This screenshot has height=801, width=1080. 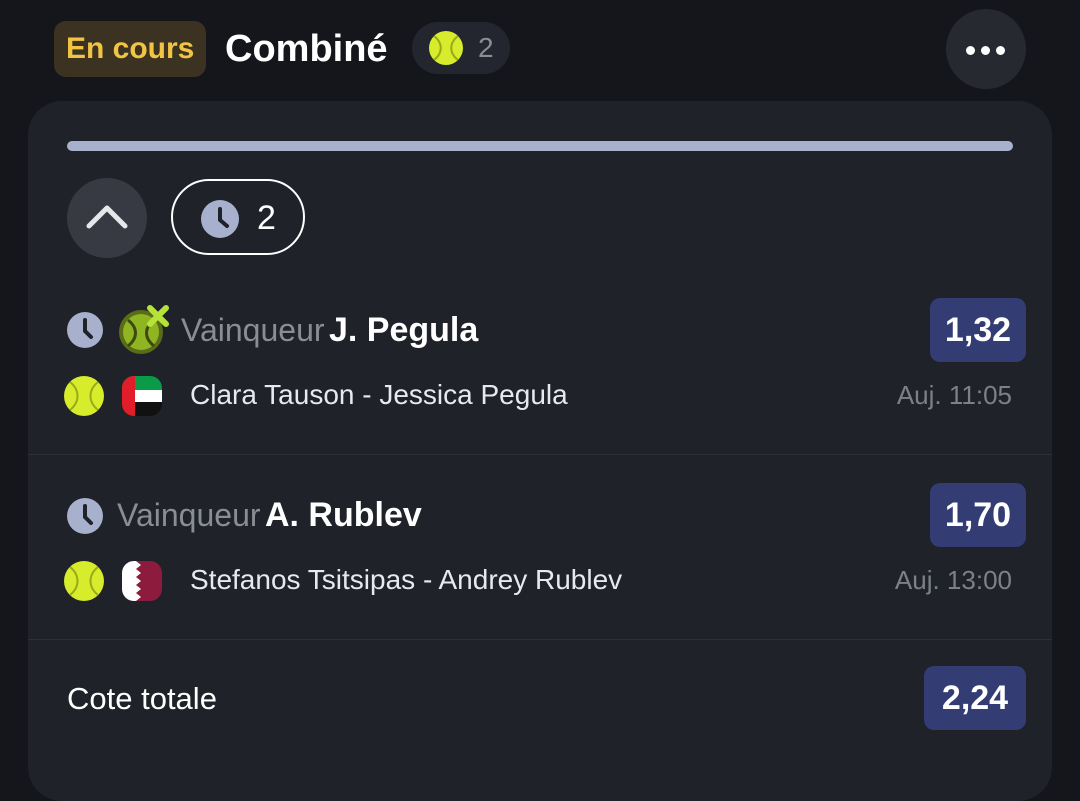 I want to click on odds-badge: 1,70, so click(x=978, y=515).